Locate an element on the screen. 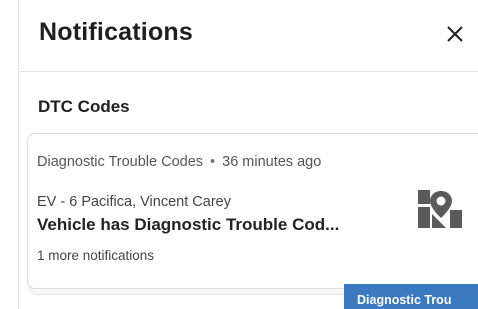  more-notifications-link: 1 more notifications is located at coordinates (95, 255).